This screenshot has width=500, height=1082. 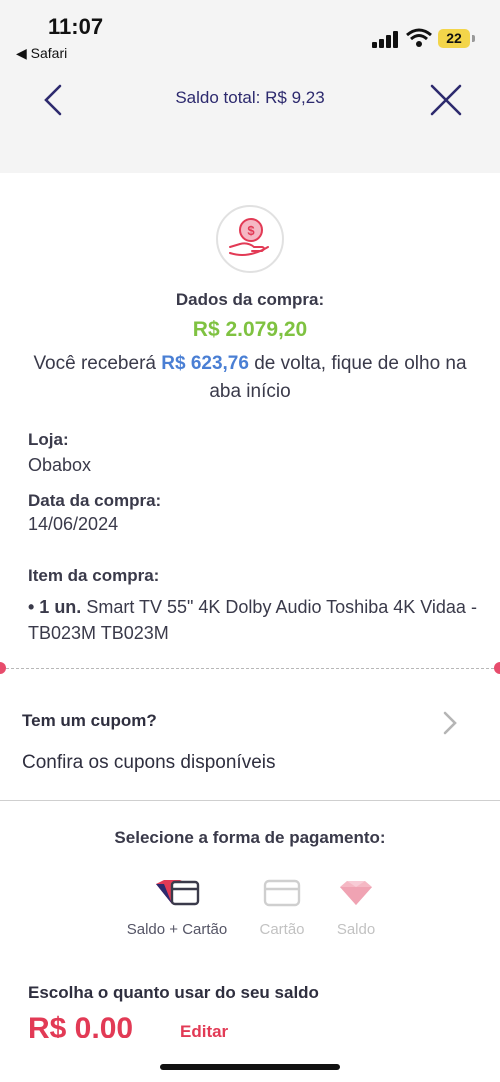 I want to click on item-quantity: • 1 un., so click(x=55, y=607).